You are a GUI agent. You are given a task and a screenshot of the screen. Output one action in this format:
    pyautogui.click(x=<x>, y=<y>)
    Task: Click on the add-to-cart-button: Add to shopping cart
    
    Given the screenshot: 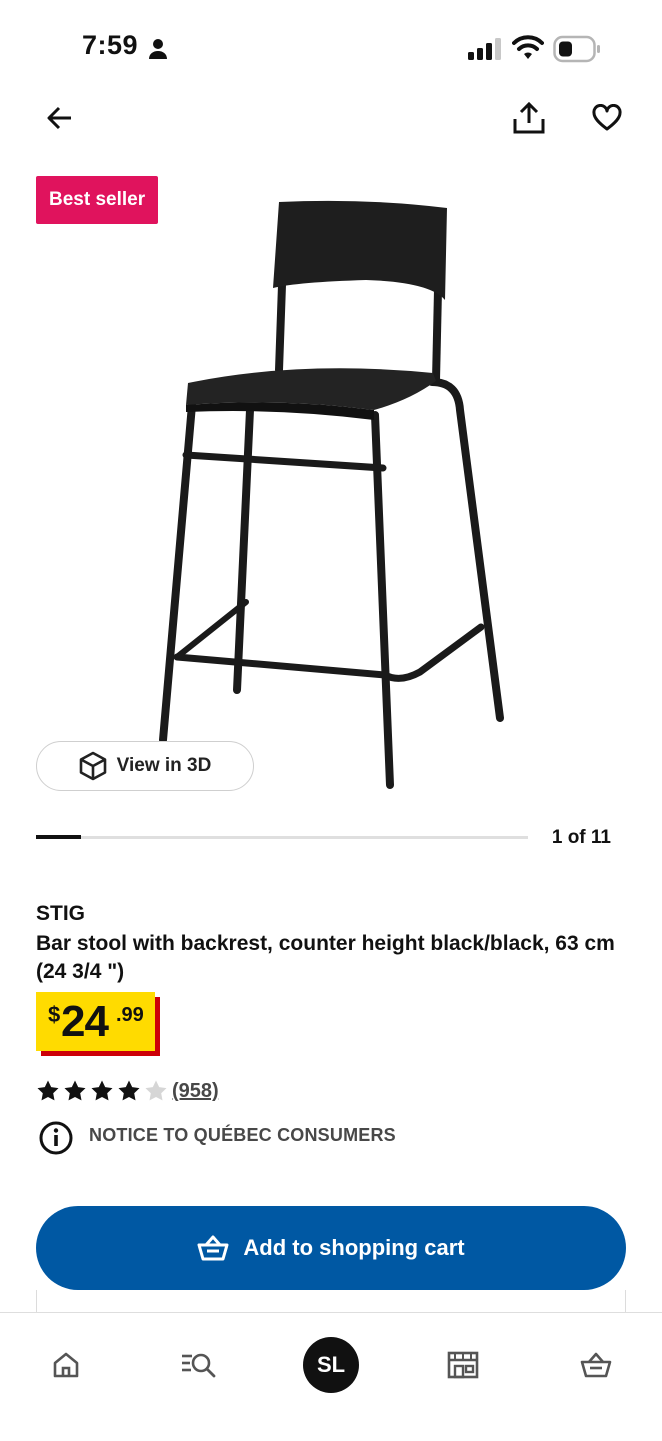 What is the action you would take?
    pyautogui.click(x=331, y=1248)
    